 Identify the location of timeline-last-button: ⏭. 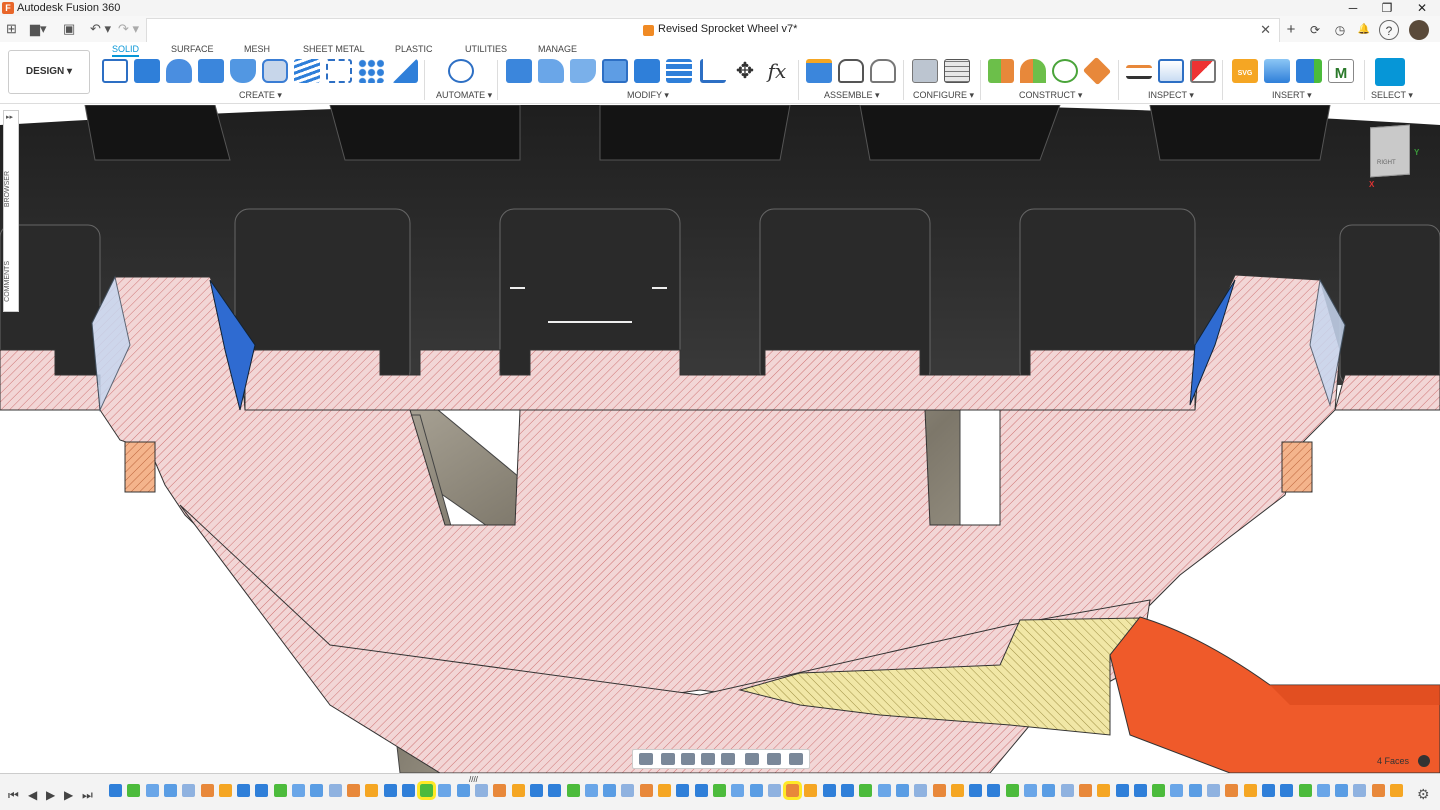
(87, 795).